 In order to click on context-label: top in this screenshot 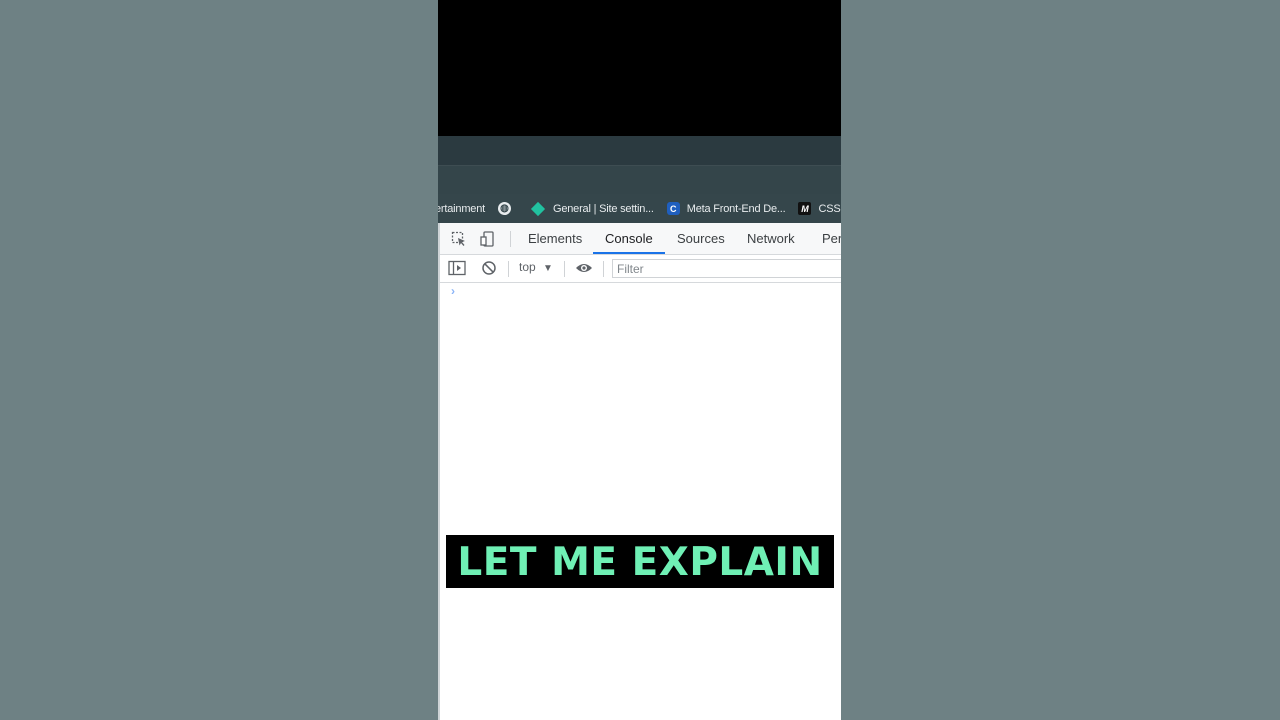, I will do `click(527, 267)`.